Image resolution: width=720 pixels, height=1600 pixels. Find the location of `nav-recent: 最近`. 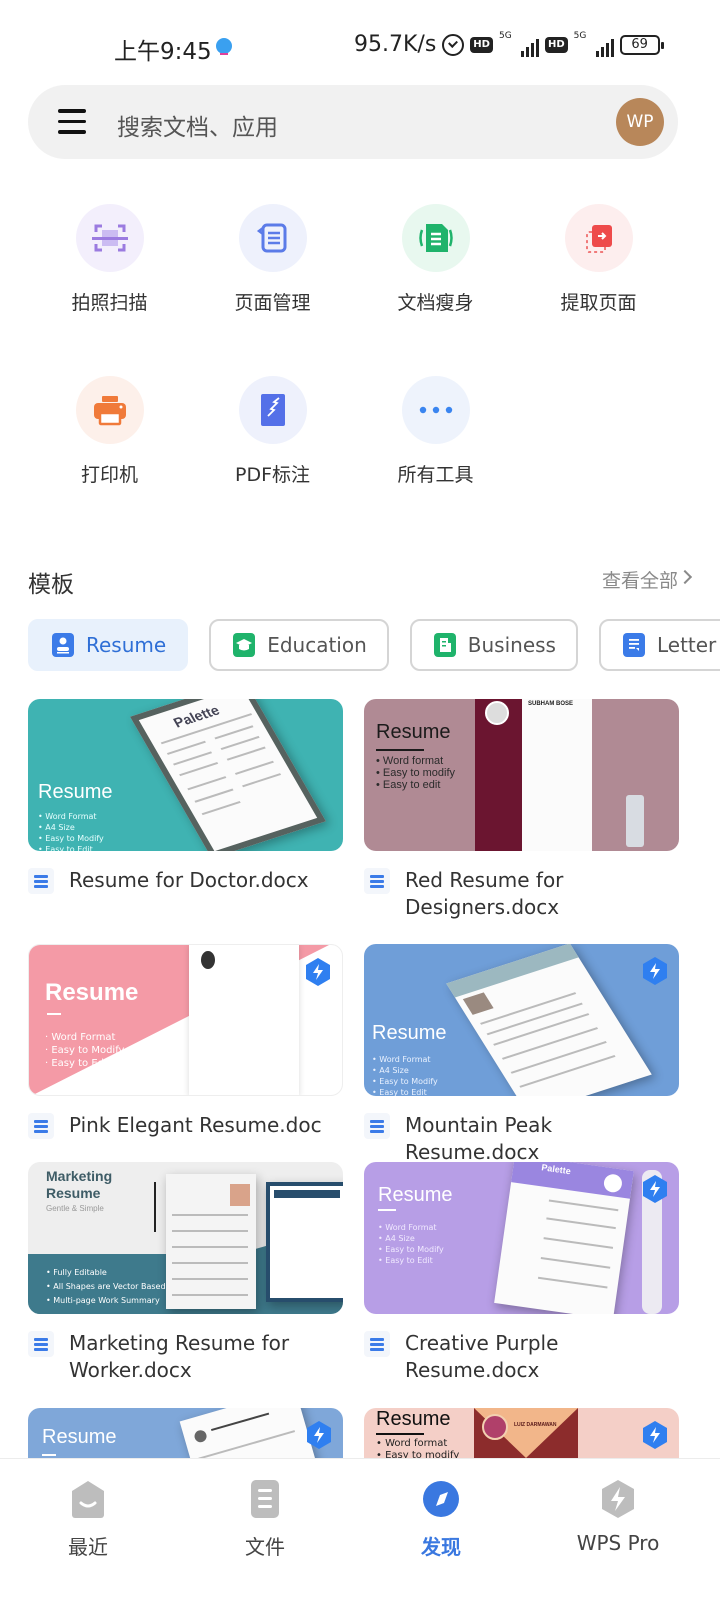

nav-recent: 最近 is located at coordinates (89, 1519).